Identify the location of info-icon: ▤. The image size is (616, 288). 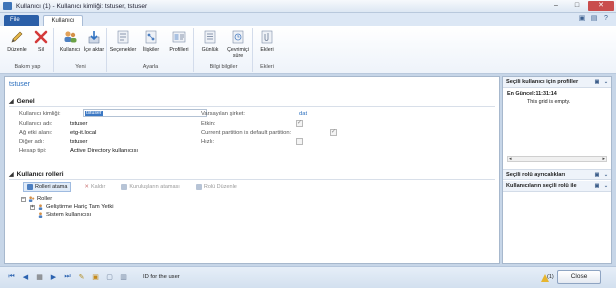
(594, 19).